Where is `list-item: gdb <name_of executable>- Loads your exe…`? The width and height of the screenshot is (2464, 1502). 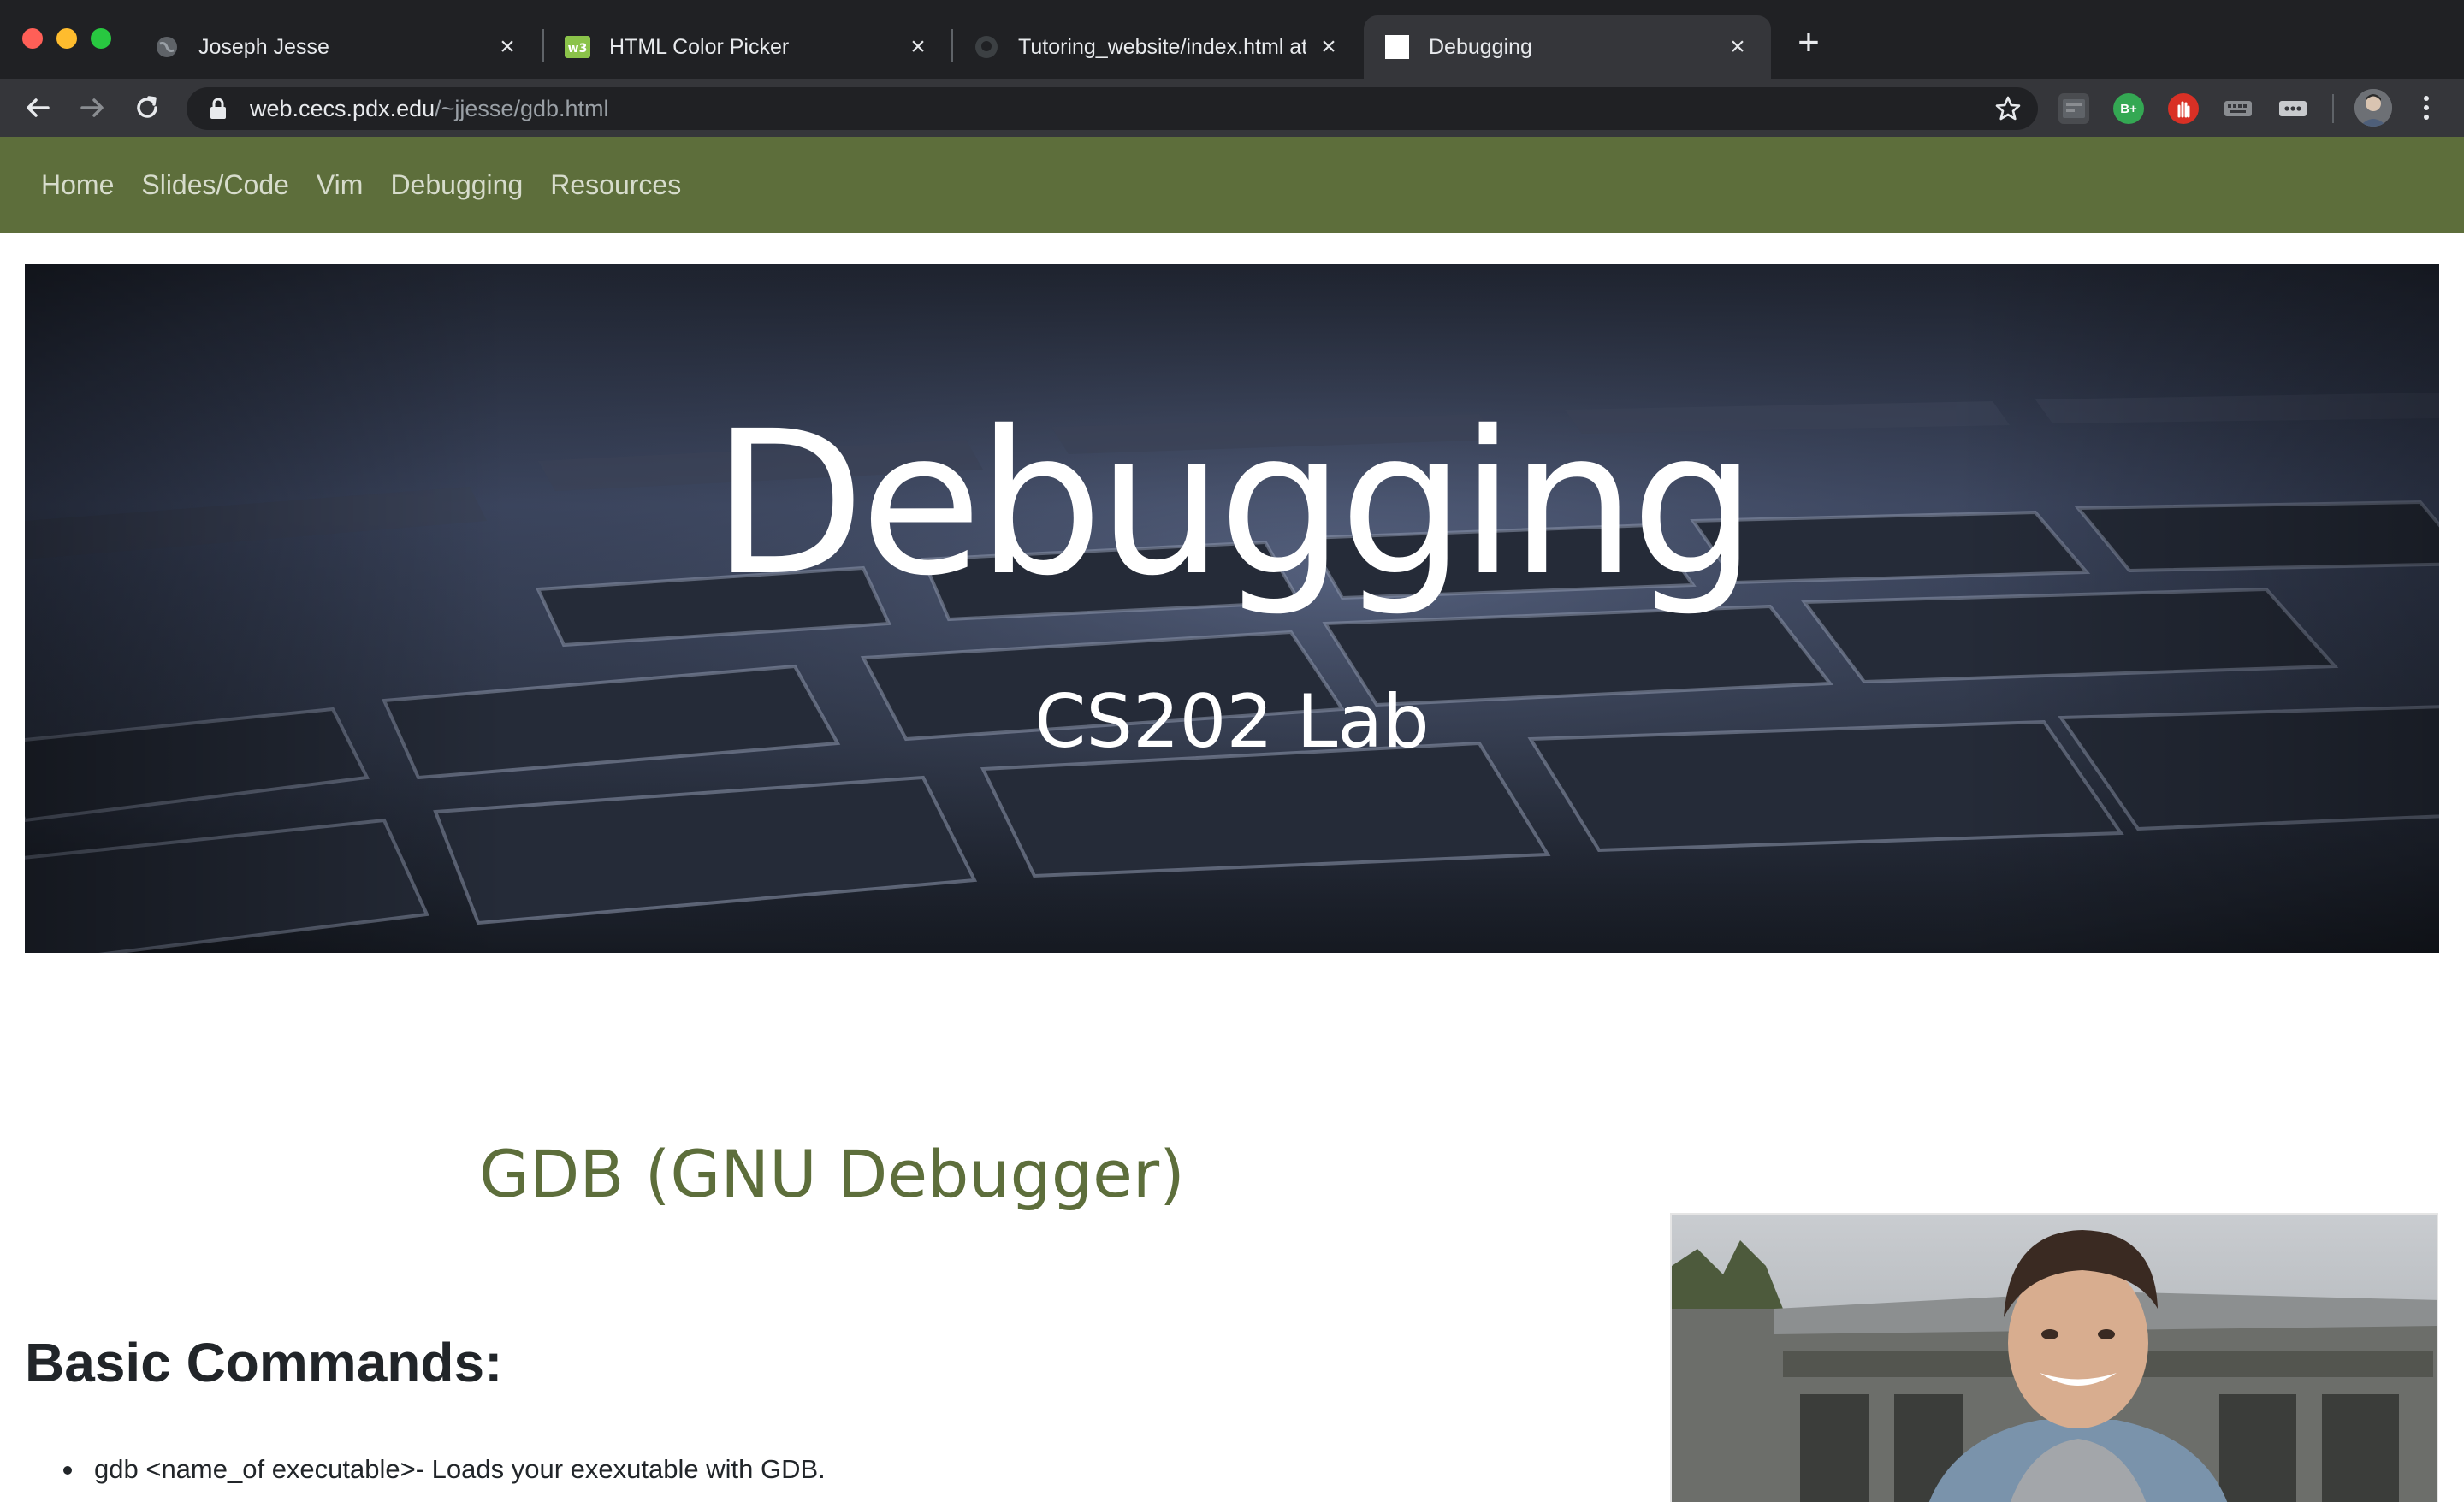
list-item: gdb <name_of executable>- Loads your exe… is located at coordinates (444, 1469).